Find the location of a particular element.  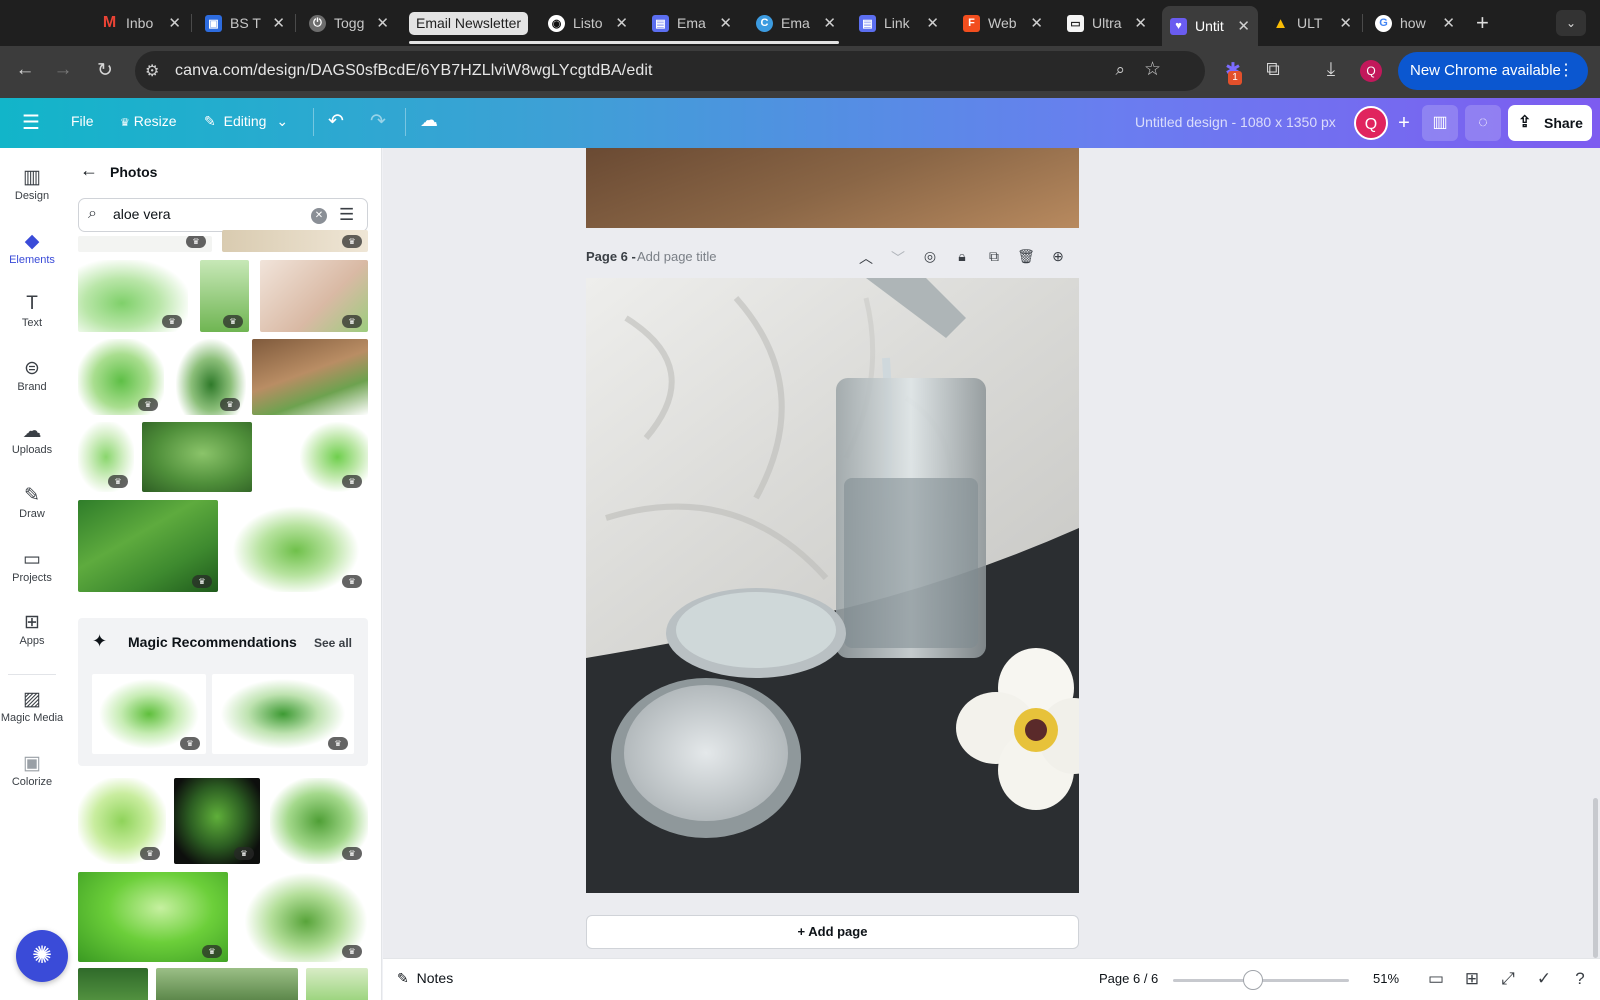

extensions-puzzle-icon: ⧉ is located at coordinates (1273, 70).